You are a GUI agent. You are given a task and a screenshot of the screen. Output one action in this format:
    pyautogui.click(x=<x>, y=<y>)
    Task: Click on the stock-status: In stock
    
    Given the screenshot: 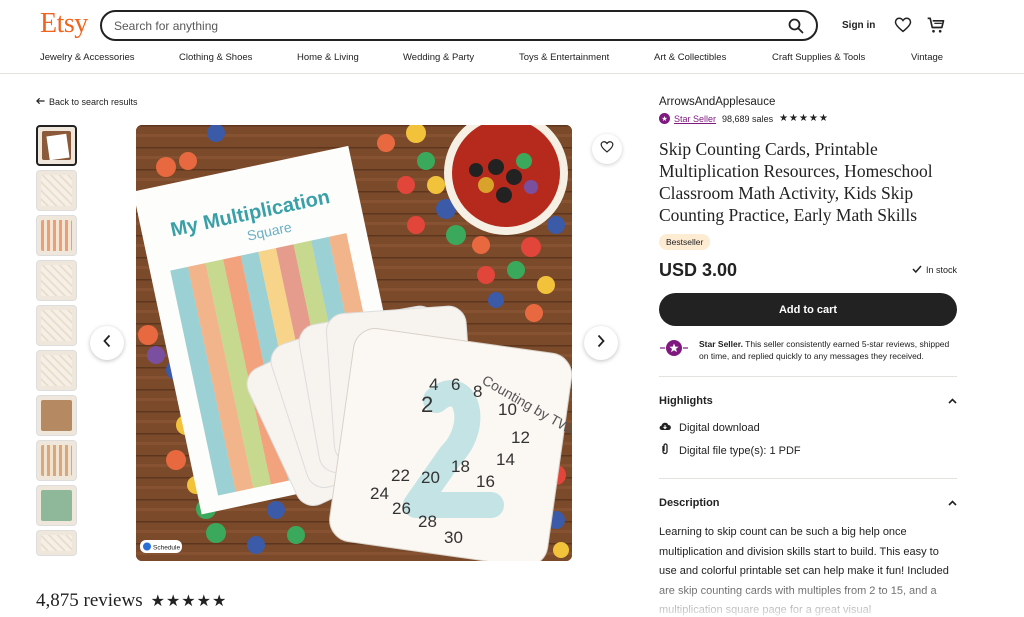 What is the action you would take?
    pyautogui.click(x=934, y=270)
    